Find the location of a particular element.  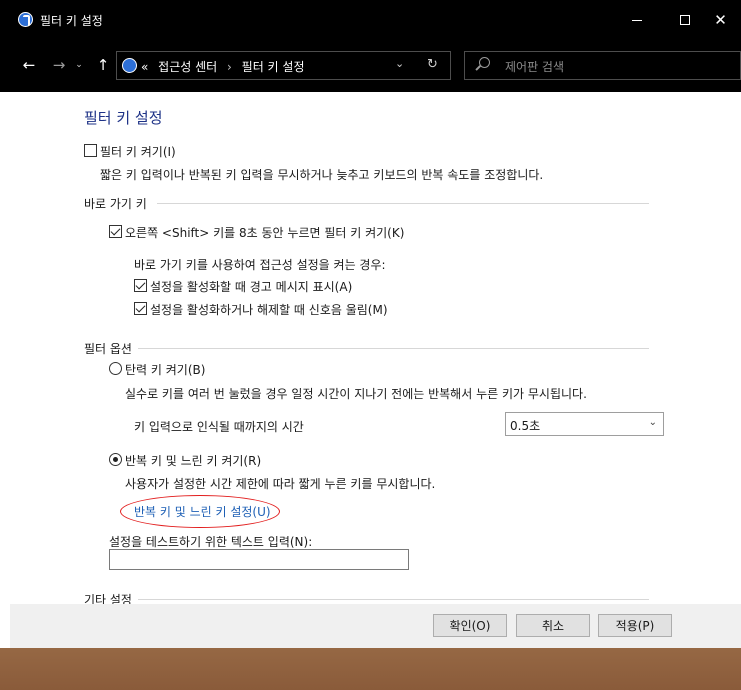

address-dropdown-icon: ⌄ is located at coordinates (399, 63).